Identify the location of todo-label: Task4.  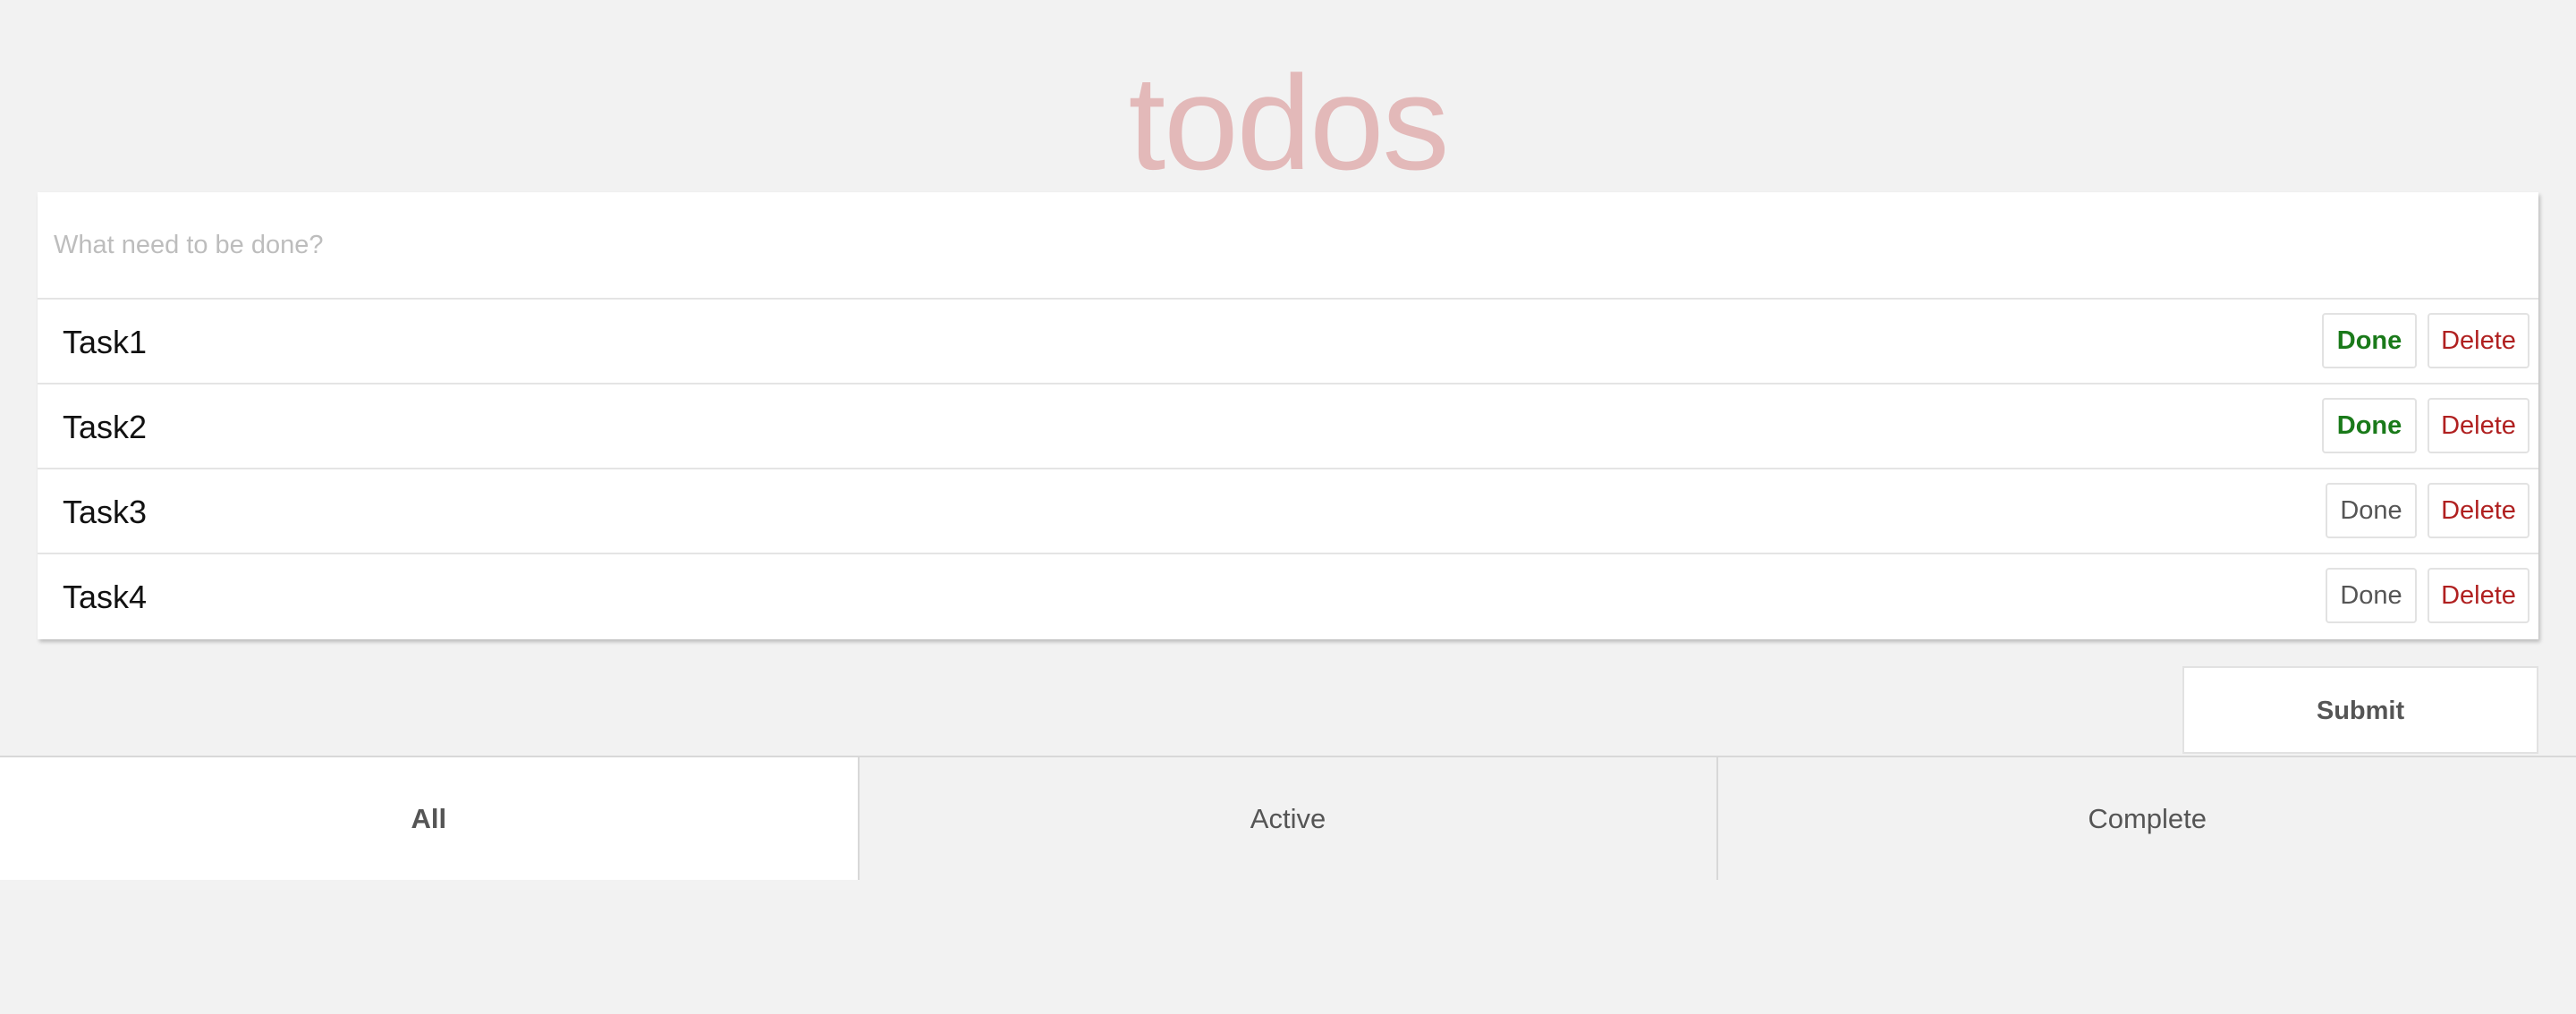
(105, 597).